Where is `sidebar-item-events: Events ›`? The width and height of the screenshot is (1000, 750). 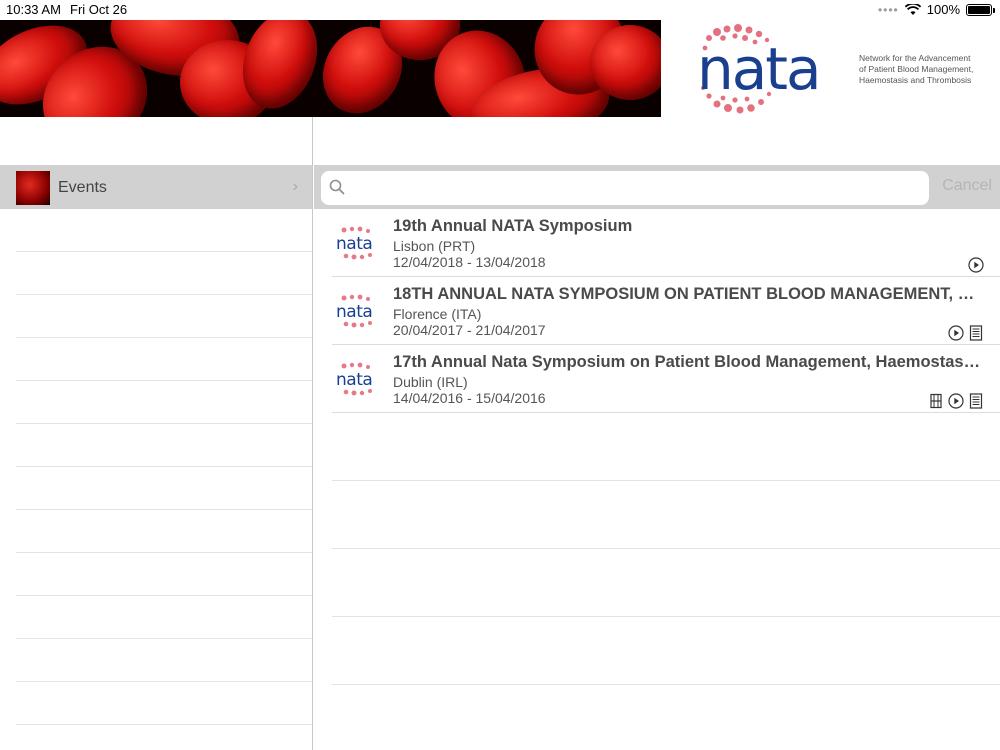 sidebar-item-events: Events › is located at coordinates (156, 187).